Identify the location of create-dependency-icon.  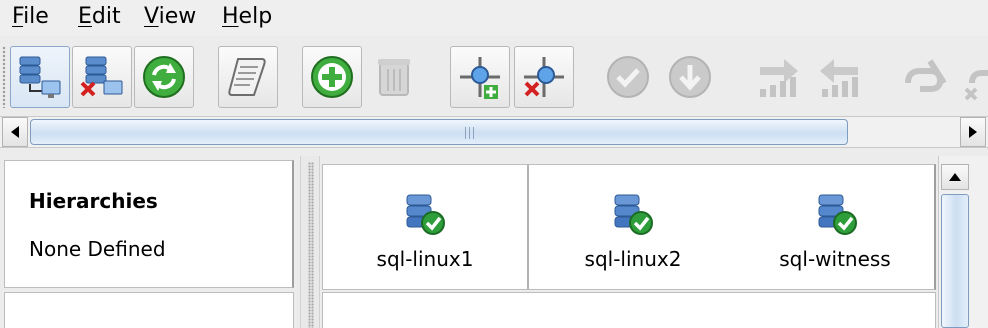
(926, 75).